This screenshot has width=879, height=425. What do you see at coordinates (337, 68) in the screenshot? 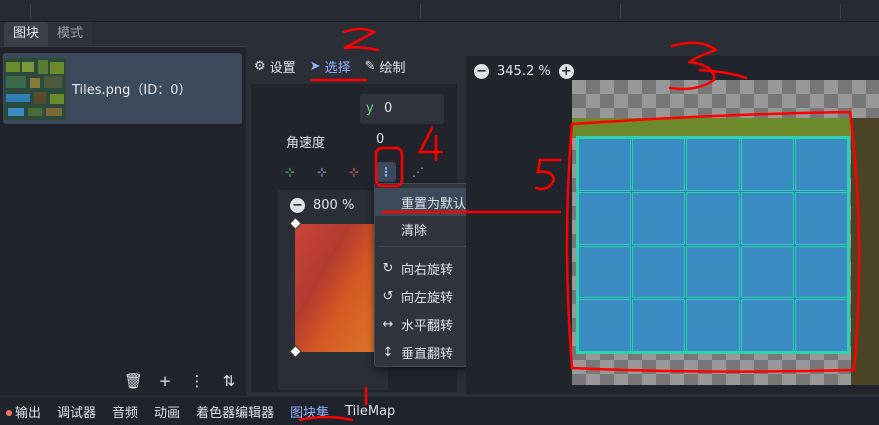
I see `select-label: 选择` at bounding box center [337, 68].